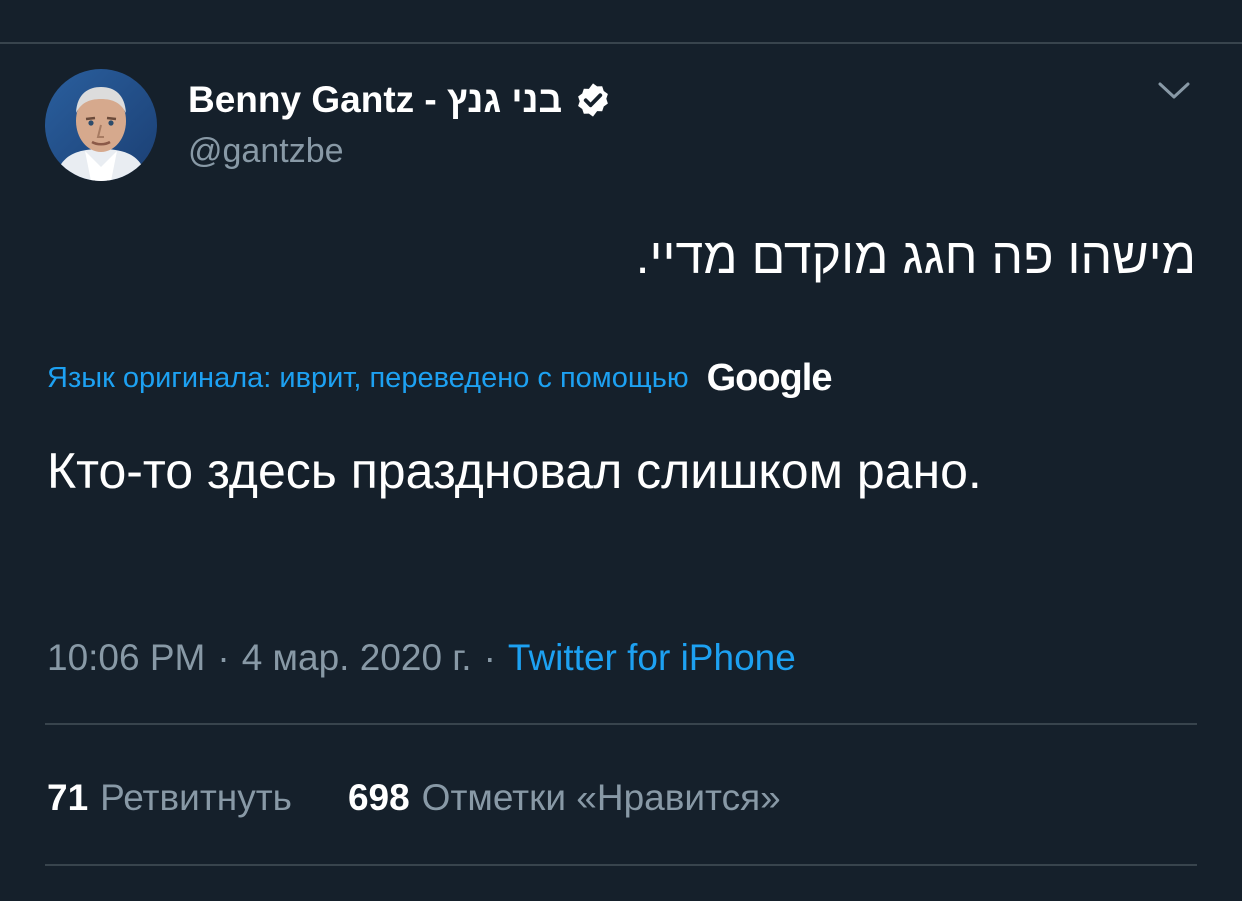 The width and height of the screenshot is (1242, 901). I want to click on google-logo: Google, so click(769, 378).